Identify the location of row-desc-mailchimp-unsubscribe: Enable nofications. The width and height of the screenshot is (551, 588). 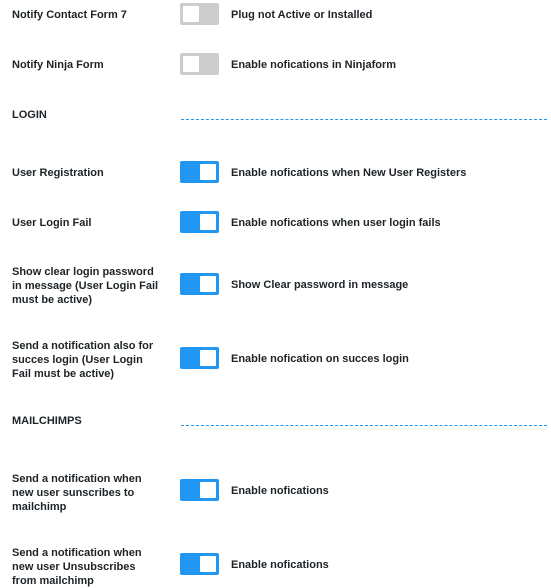
(280, 565).